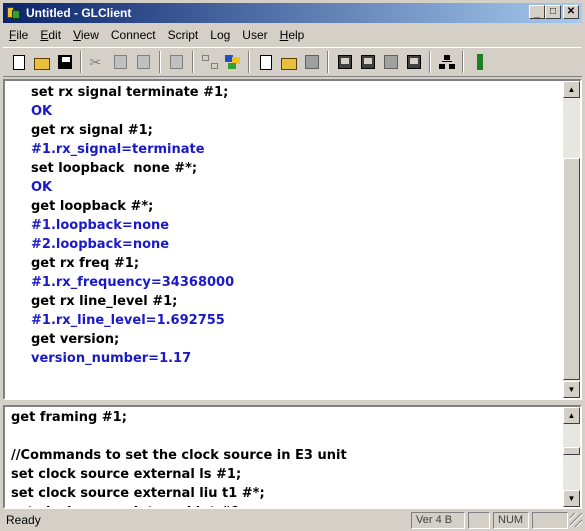 Image resolution: width=585 pixels, height=531 pixels. Describe the element at coordinates (254, 35) in the screenshot. I see `menu-user: User` at that location.